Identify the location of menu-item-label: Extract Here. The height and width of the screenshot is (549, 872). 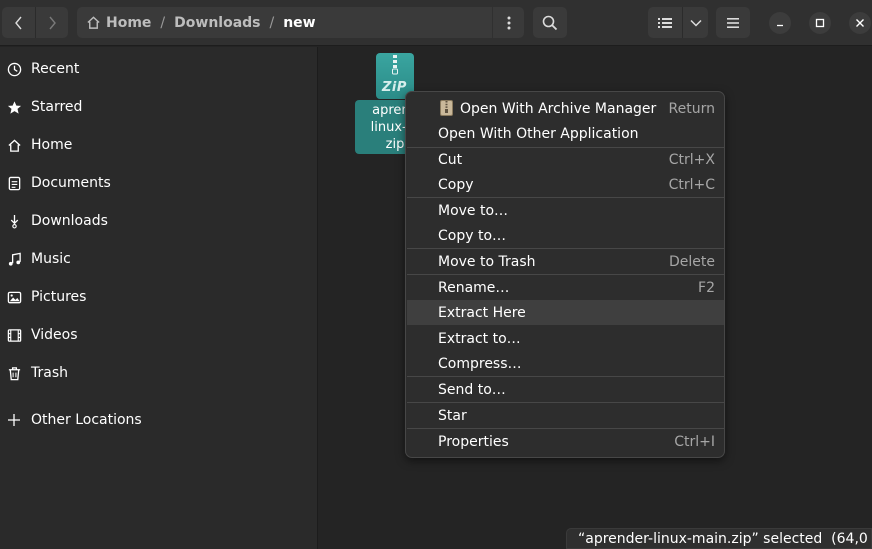
(482, 312).